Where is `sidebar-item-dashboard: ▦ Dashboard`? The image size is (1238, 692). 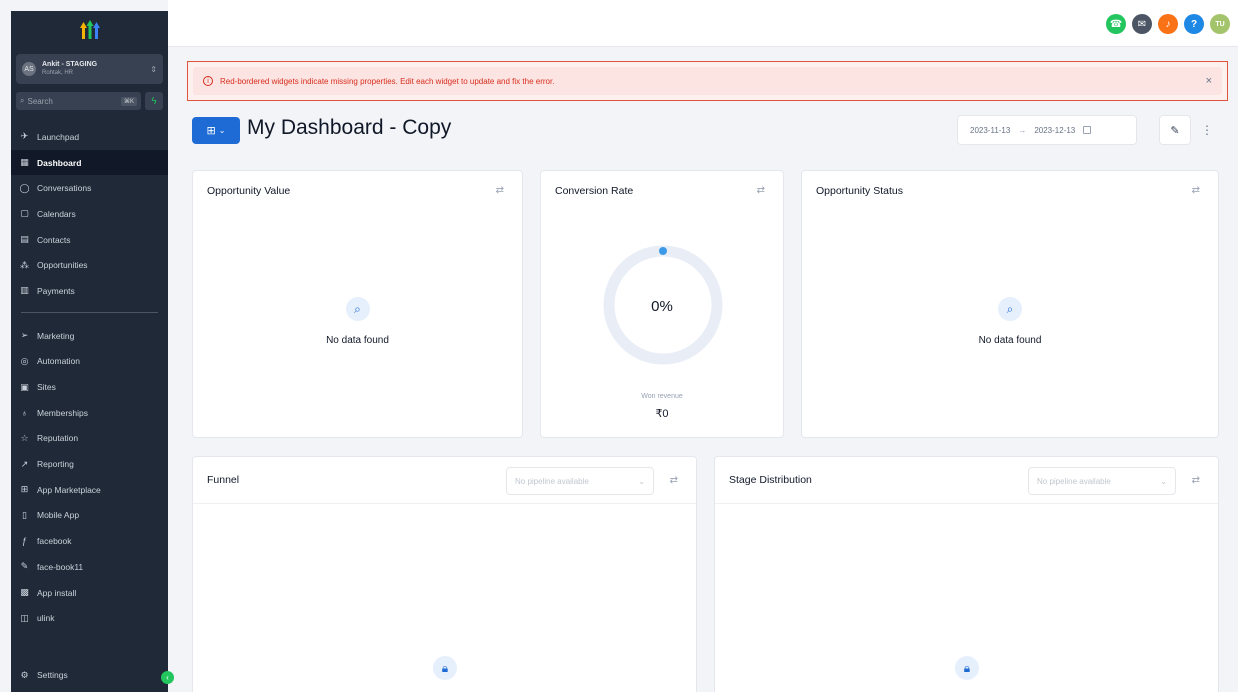 sidebar-item-dashboard: ▦ Dashboard is located at coordinates (89, 162).